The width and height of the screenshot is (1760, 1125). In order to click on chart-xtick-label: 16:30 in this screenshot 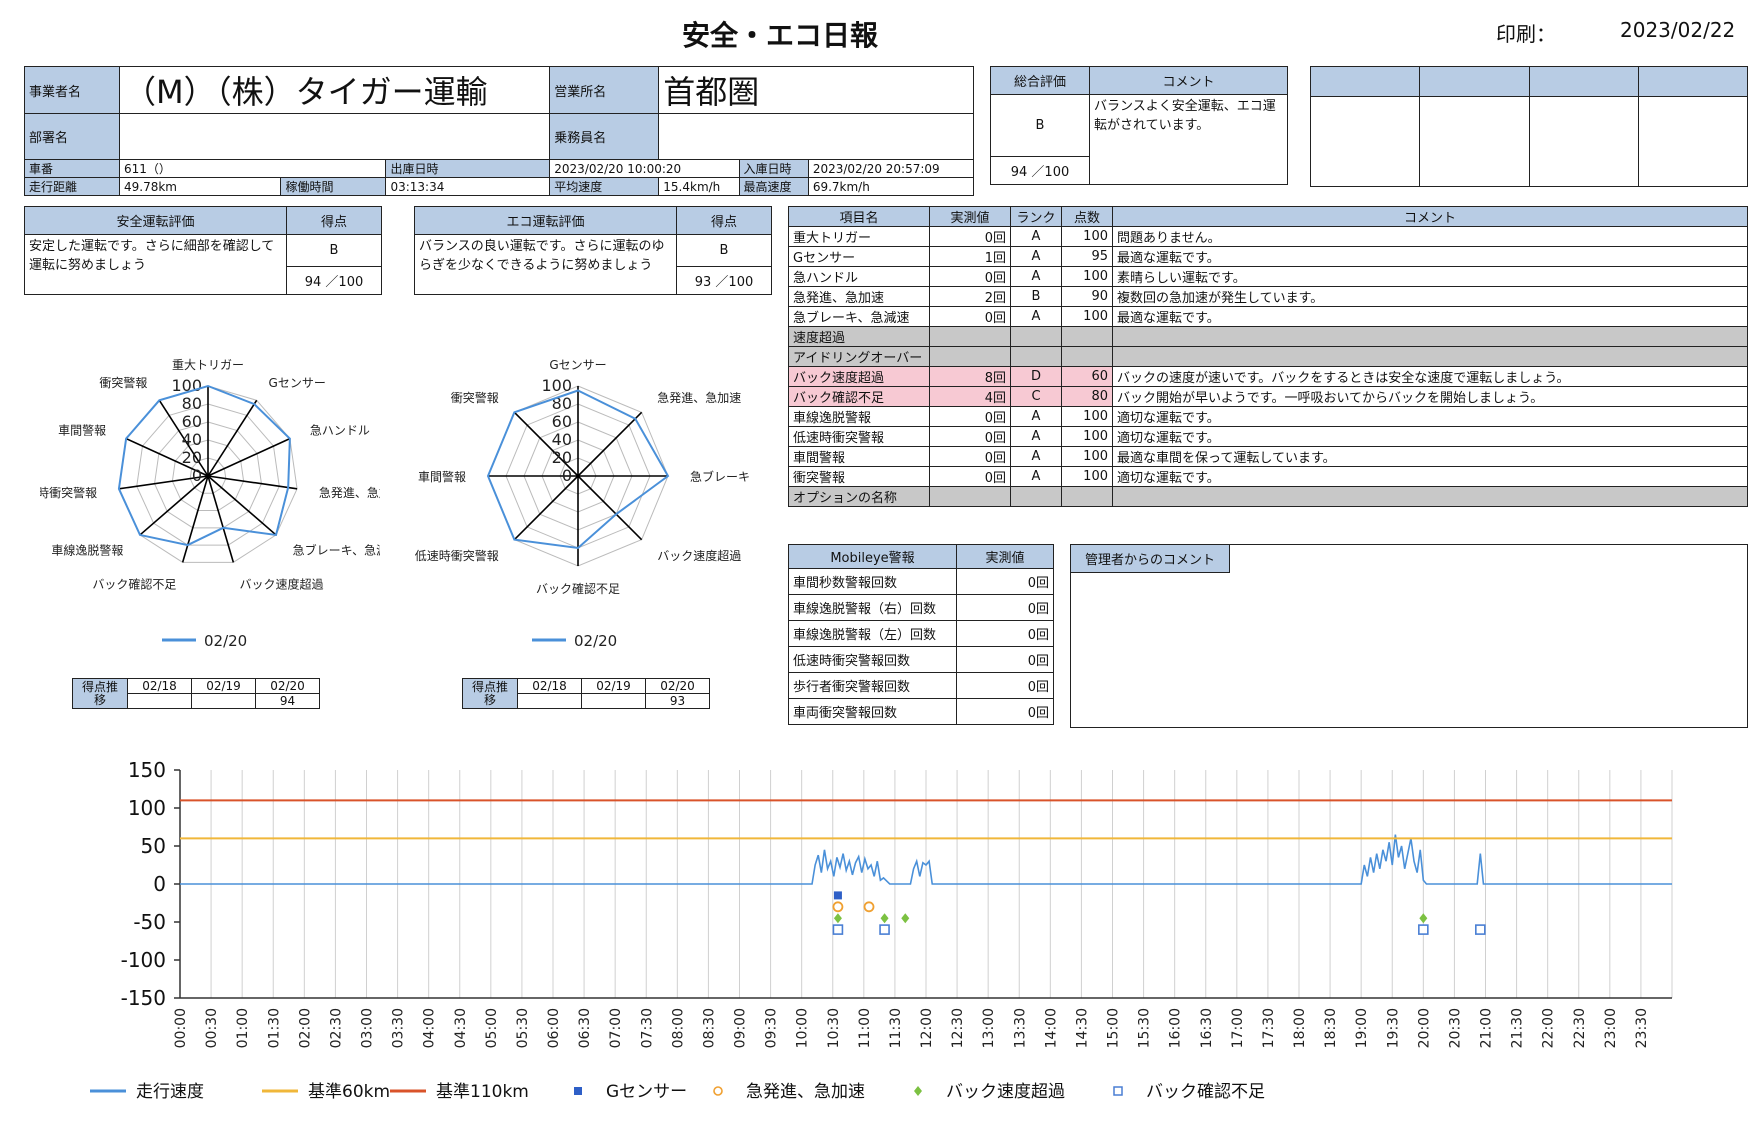, I will do `click(1207, 1028)`.